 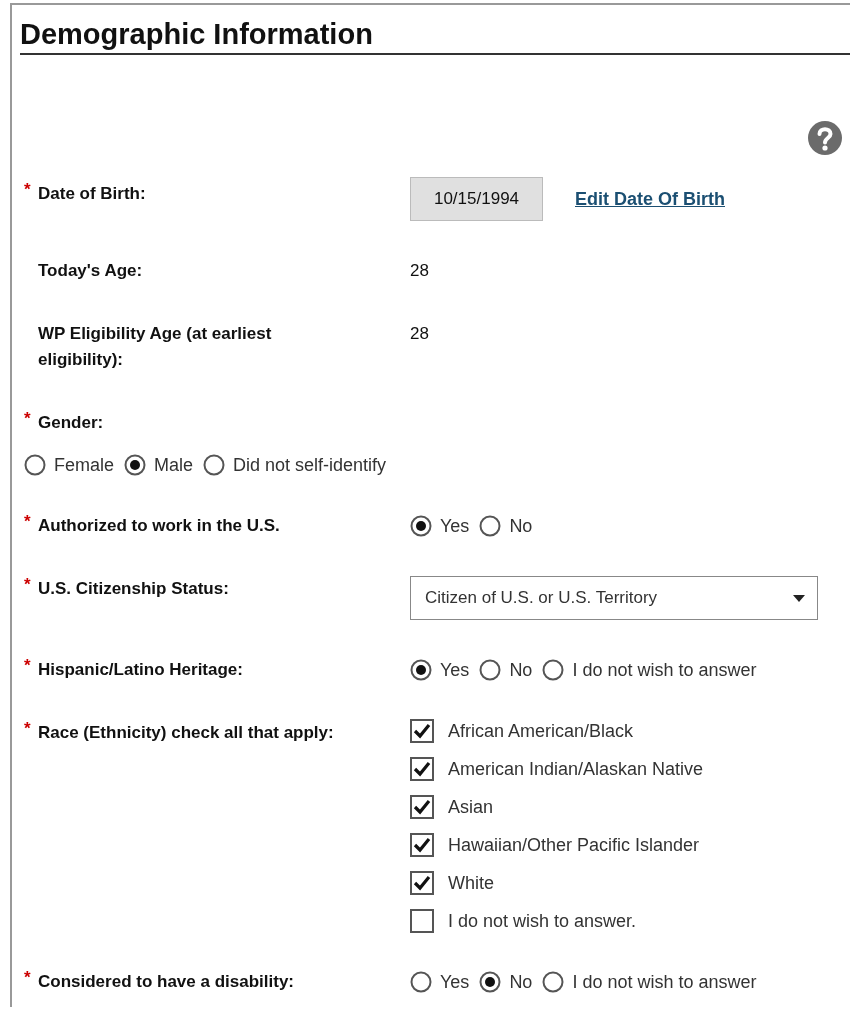 I want to click on option-label: Hawaiian/Other Pacific Islander, so click(x=574, y=845).